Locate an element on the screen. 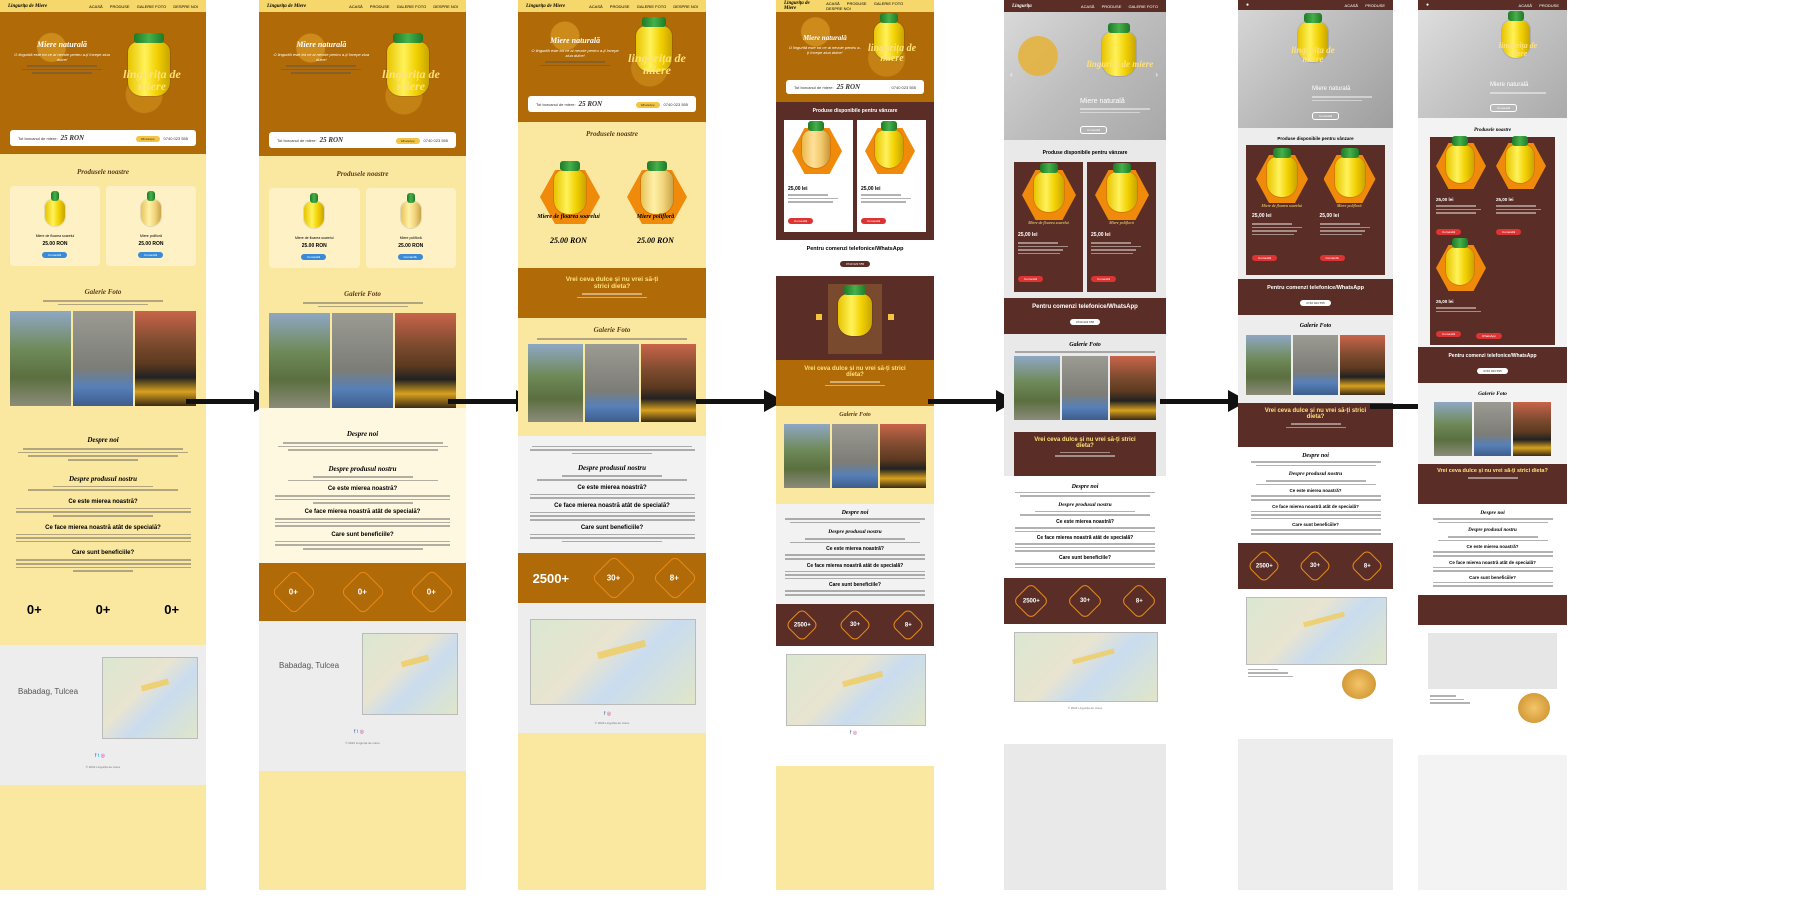 This screenshot has width=1800, height=900. twitter-icon: t is located at coordinates (98, 756).